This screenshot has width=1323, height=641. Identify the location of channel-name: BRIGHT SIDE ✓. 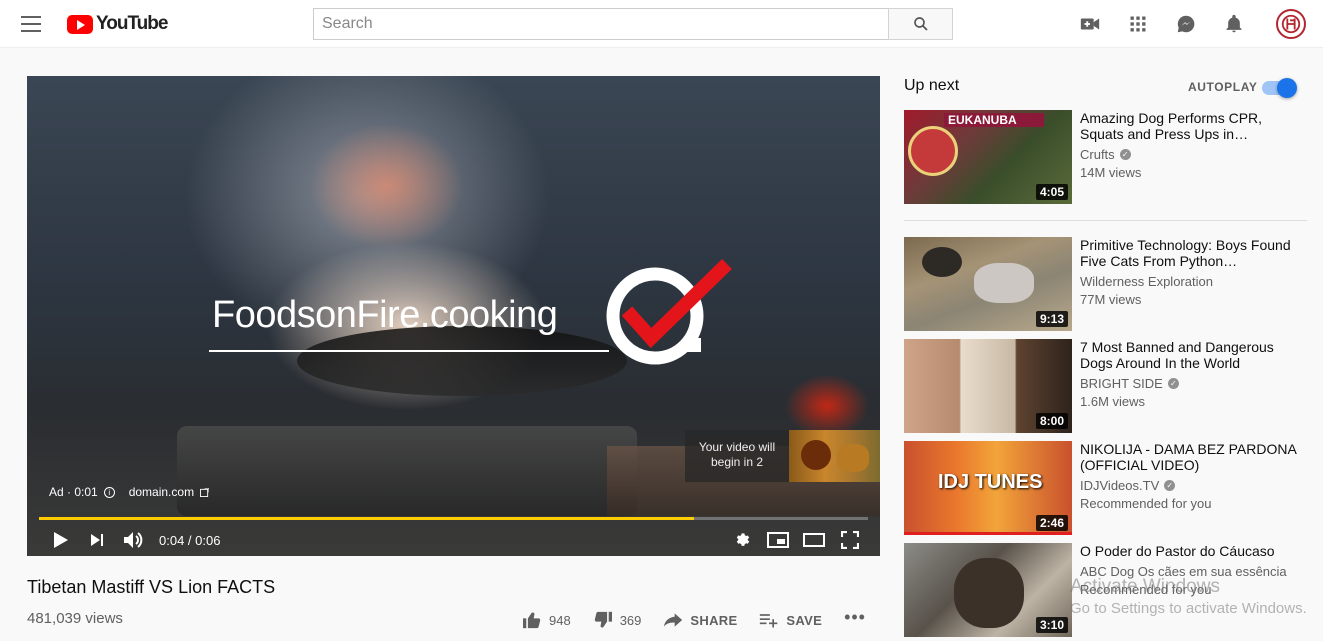
(1193, 383).